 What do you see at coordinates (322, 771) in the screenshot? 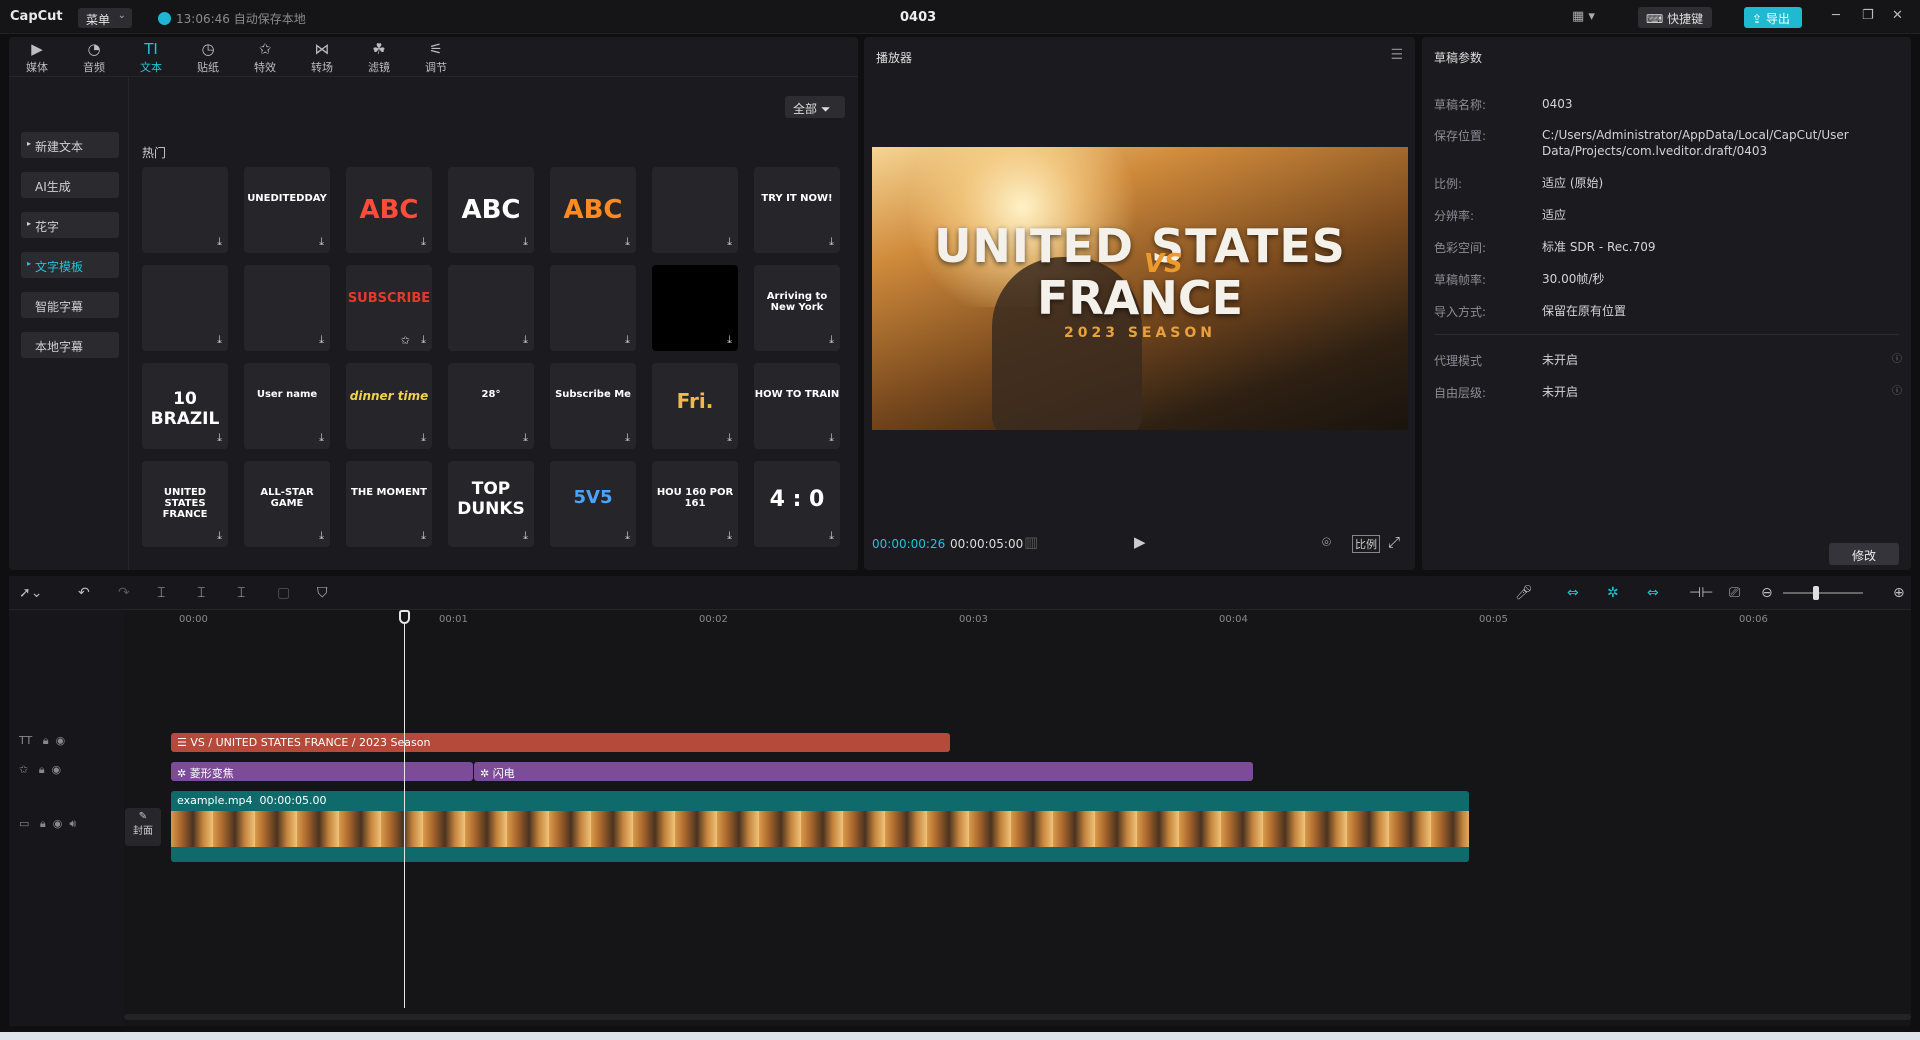
I see `effect-clip: ✲ 菱形变焦` at bounding box center [322, 771].